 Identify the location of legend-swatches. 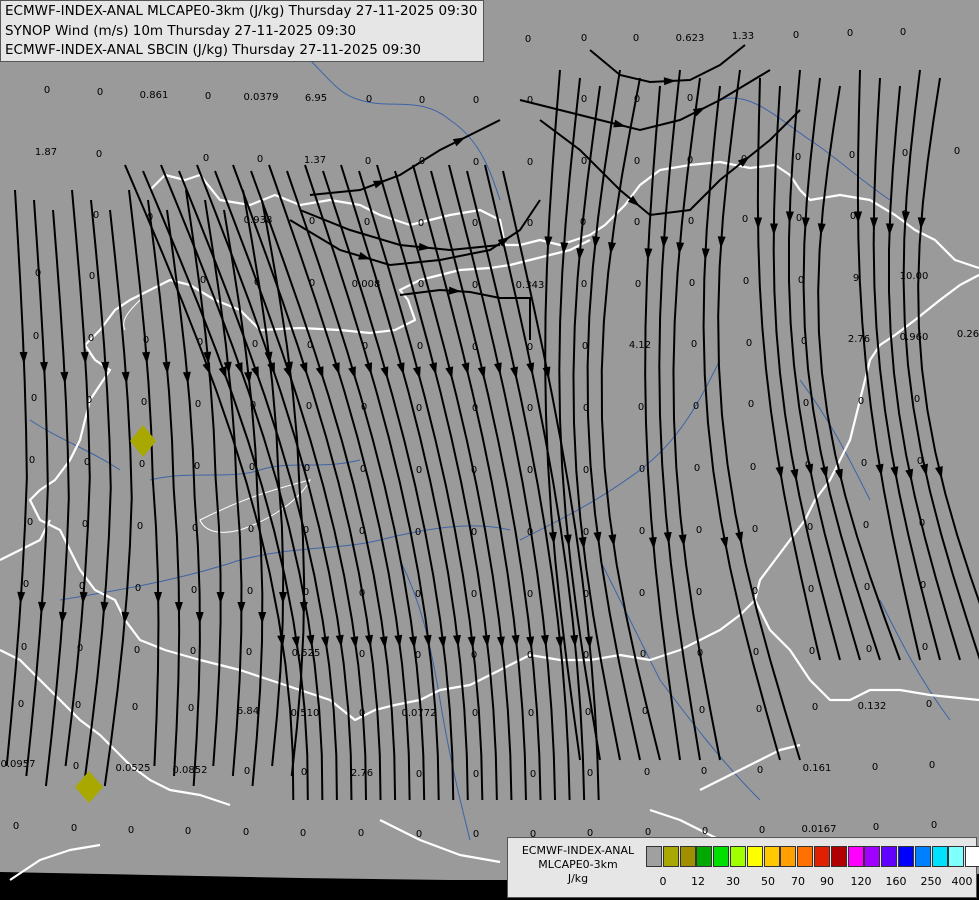
(812, 856).